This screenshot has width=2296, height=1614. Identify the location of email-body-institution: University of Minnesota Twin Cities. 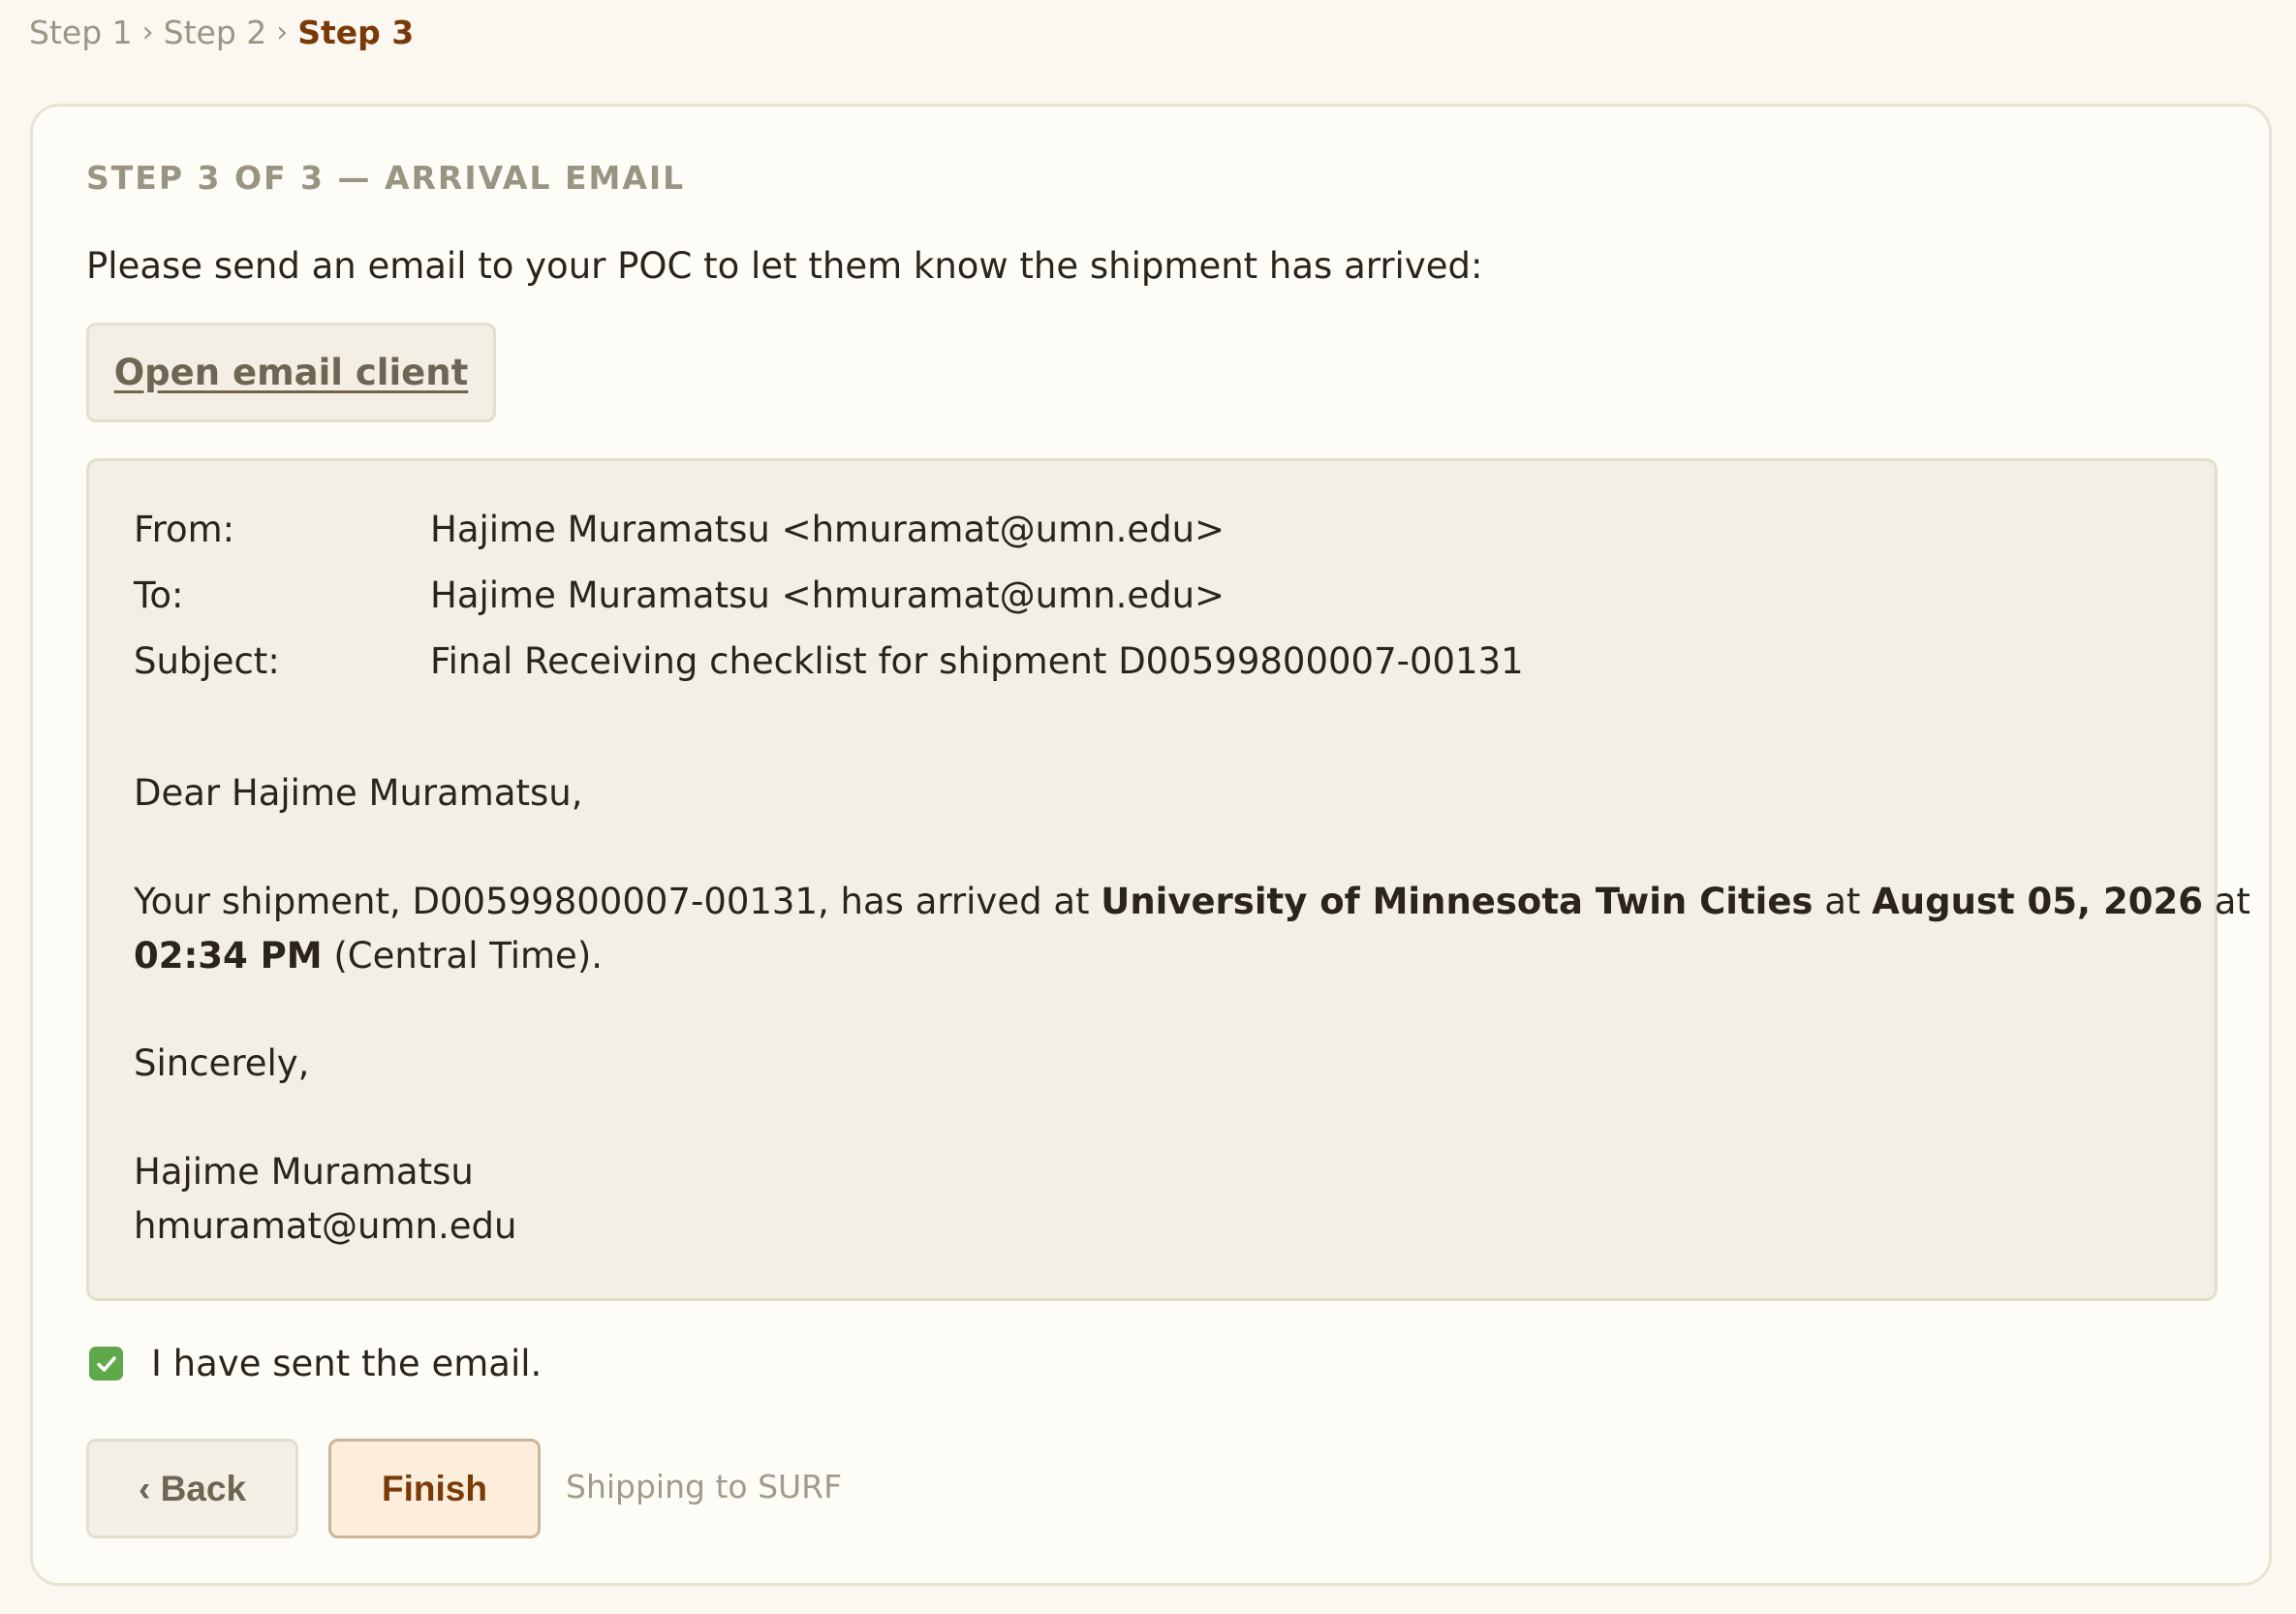
(1457, 901).